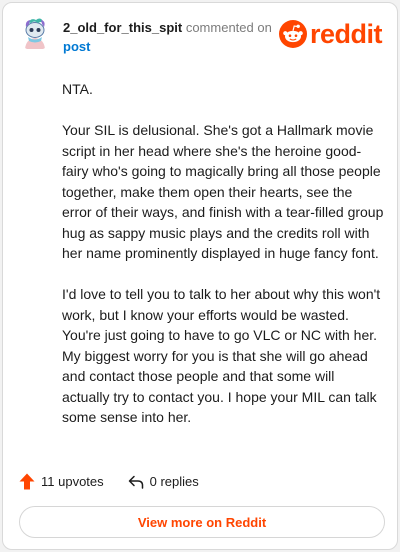 This screenshot has height=552, width=400. I want to click on reddit-wordmark: reddit, so click(346, 34).